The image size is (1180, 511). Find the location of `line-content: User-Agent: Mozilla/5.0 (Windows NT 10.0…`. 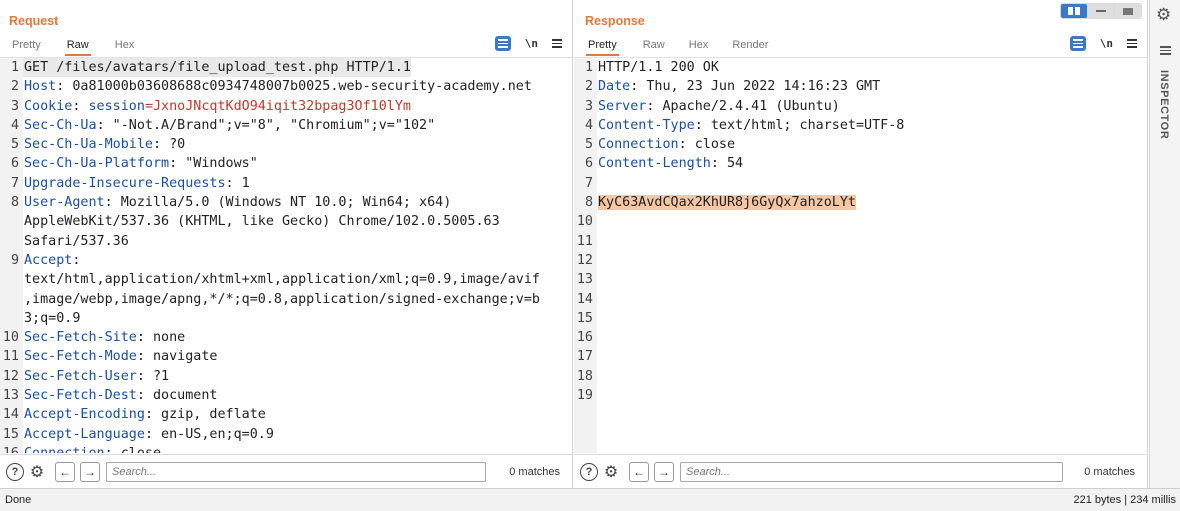

line-content: User-Agent: Mozilla/5.0 (Windows NT 10.0… is located at coordinates (237, 202).